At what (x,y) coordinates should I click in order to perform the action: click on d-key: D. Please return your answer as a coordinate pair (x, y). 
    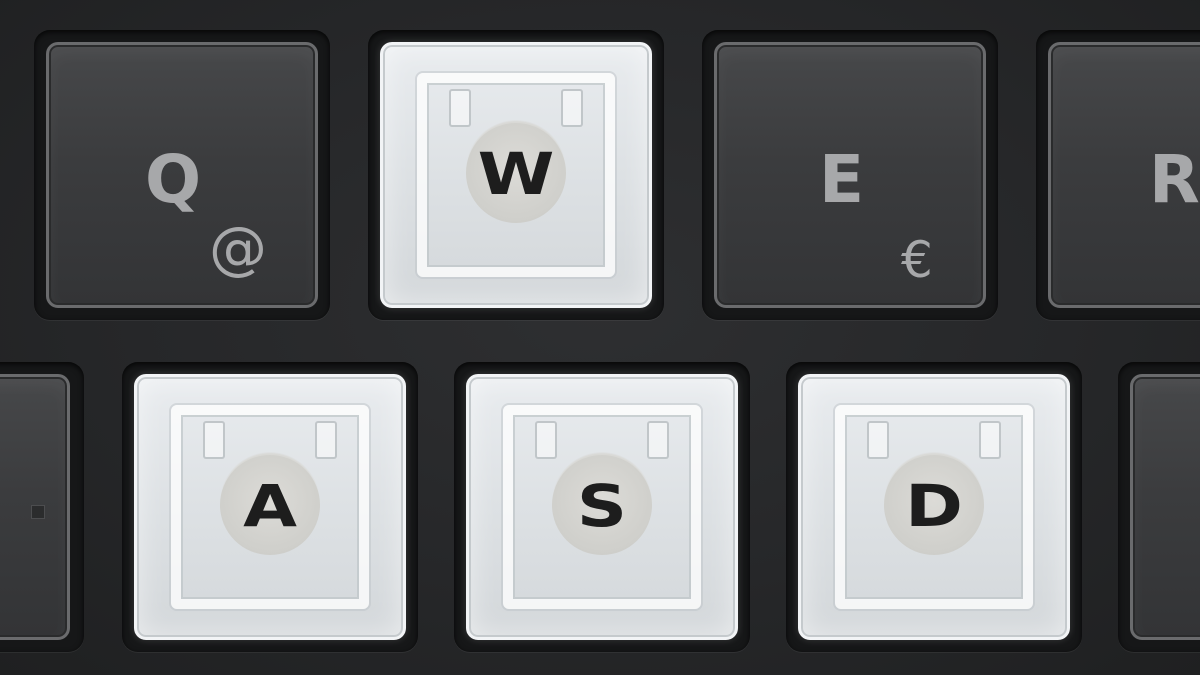
    Looking at the image, I should click on (934, 507).